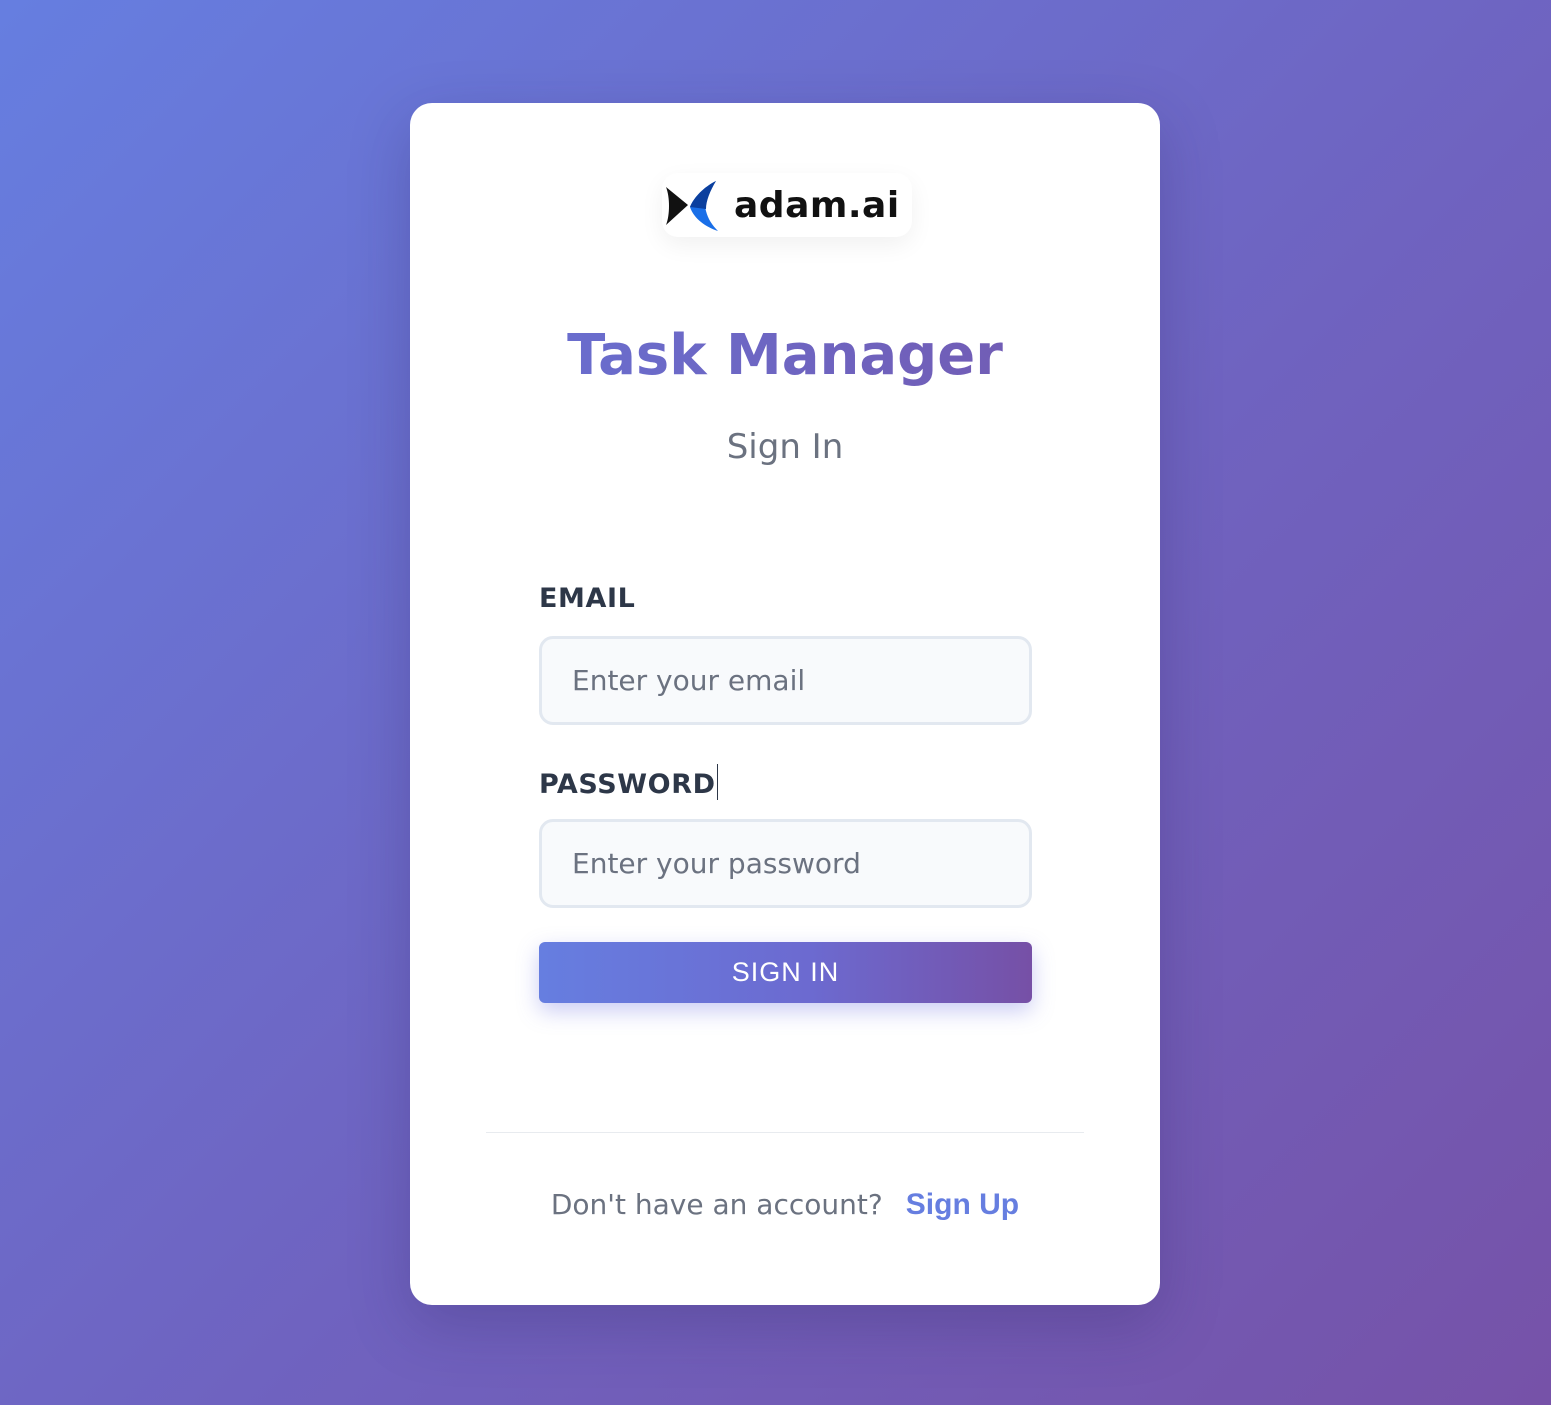  What do you see at coordinates (785, 680) in the screenshot?
I see `email-field` at bounding box center [785, 680].